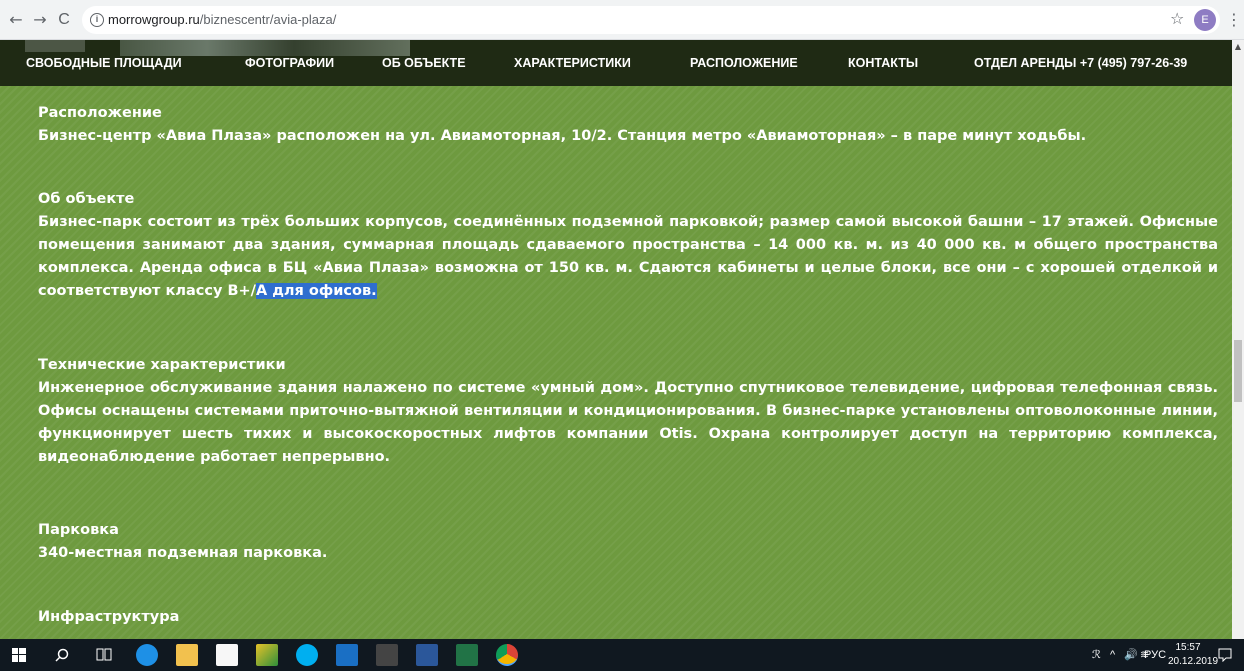  What do you see at coordinates (78, 530) in the screenshot?
I see `section-heading: Парковка` at bounding box center [78, 530].